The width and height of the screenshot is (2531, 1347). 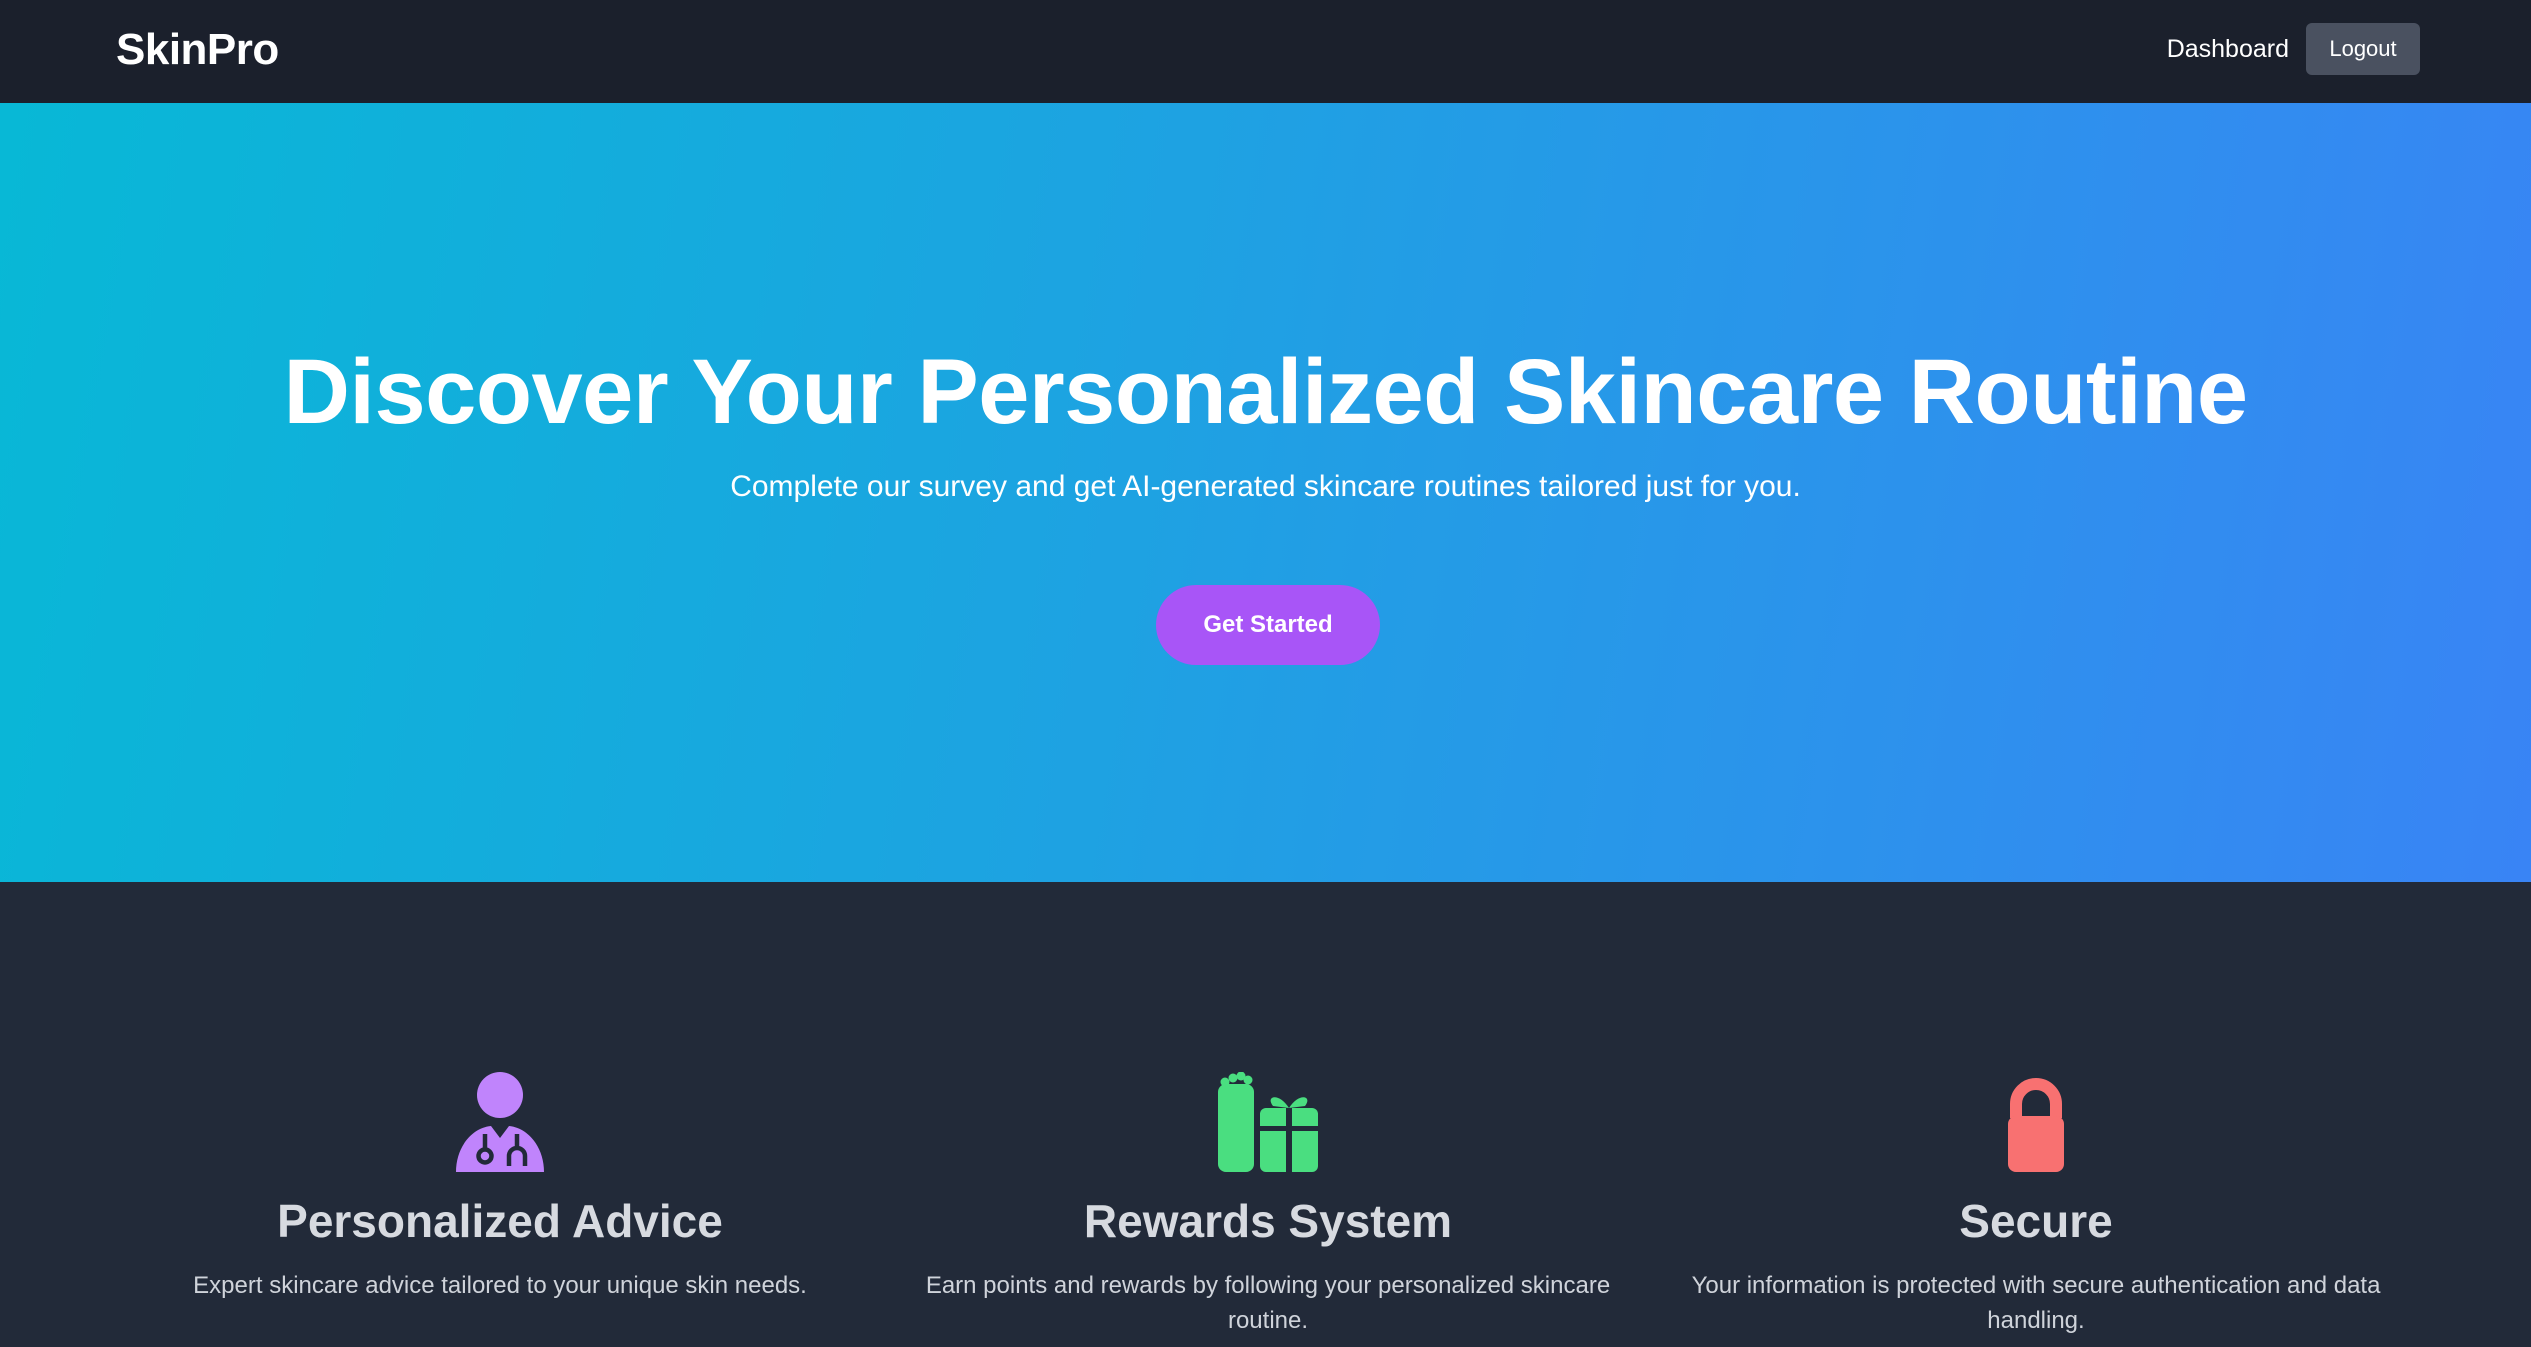 What do you see at coordinates (2363, 49) in the screenshot?
I see `logout-button: Logout` at bounding box center [2363, 49].